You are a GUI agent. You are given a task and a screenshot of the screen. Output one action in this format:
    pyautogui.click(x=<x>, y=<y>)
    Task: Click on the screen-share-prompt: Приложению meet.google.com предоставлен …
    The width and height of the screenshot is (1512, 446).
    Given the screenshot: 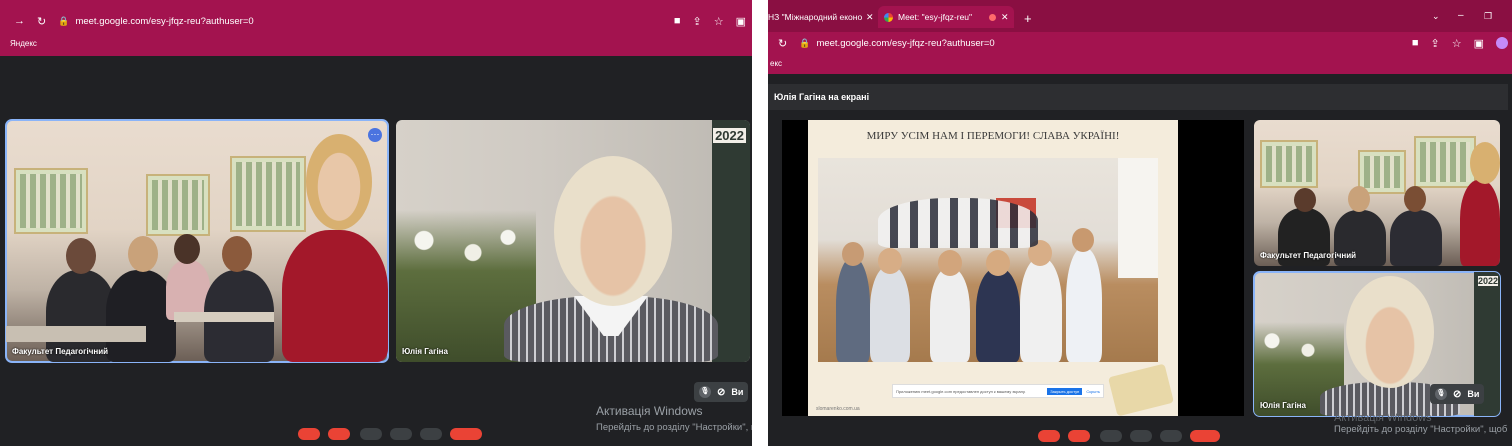 What is the action you would take?
    pyautogui.click(x=998, y=391)
    